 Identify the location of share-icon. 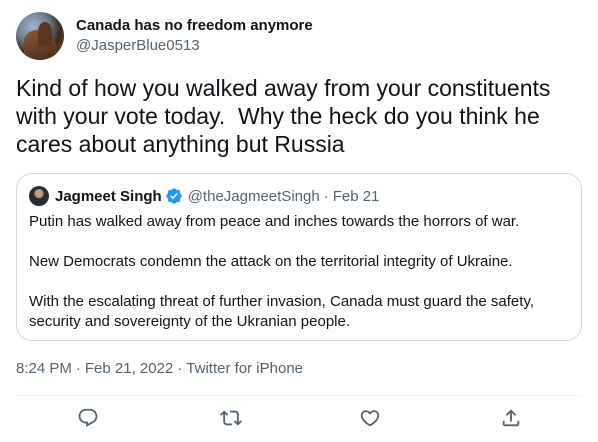
(511, 418).